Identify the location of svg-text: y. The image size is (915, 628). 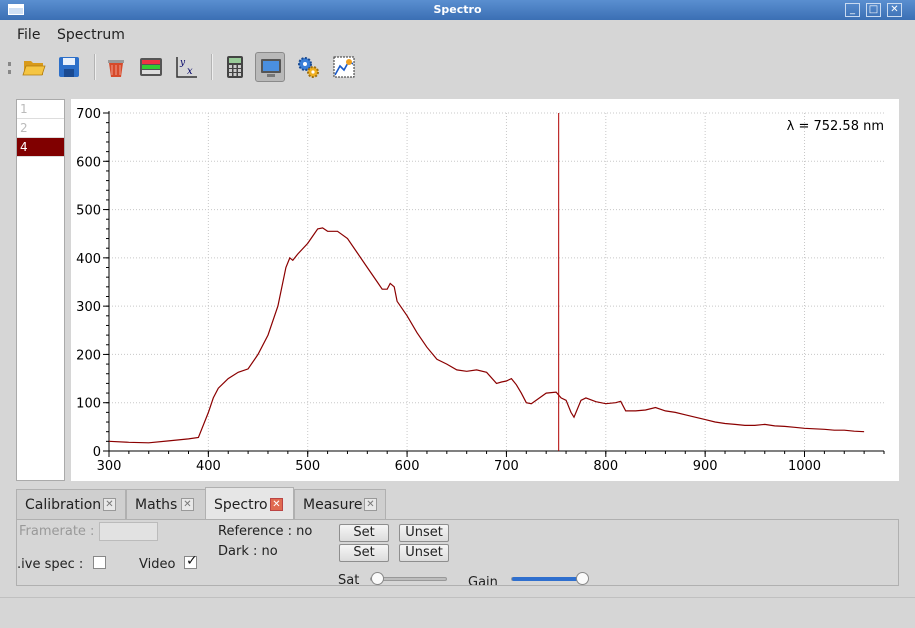
(182, 63).